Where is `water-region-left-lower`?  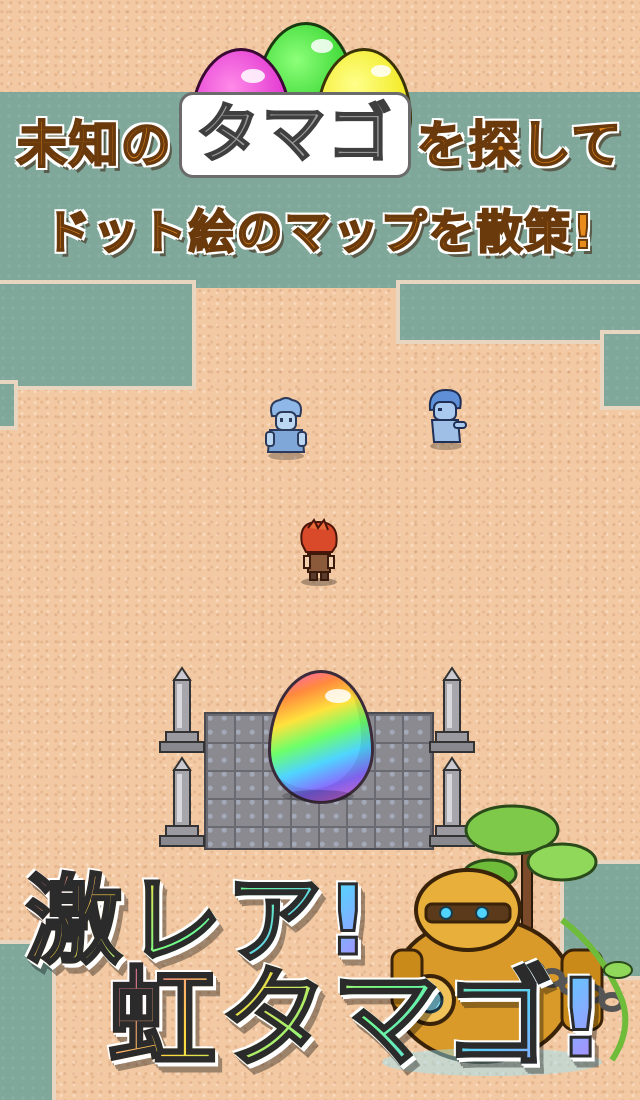 water-region-left-lower is located at coordinates (9, 405).